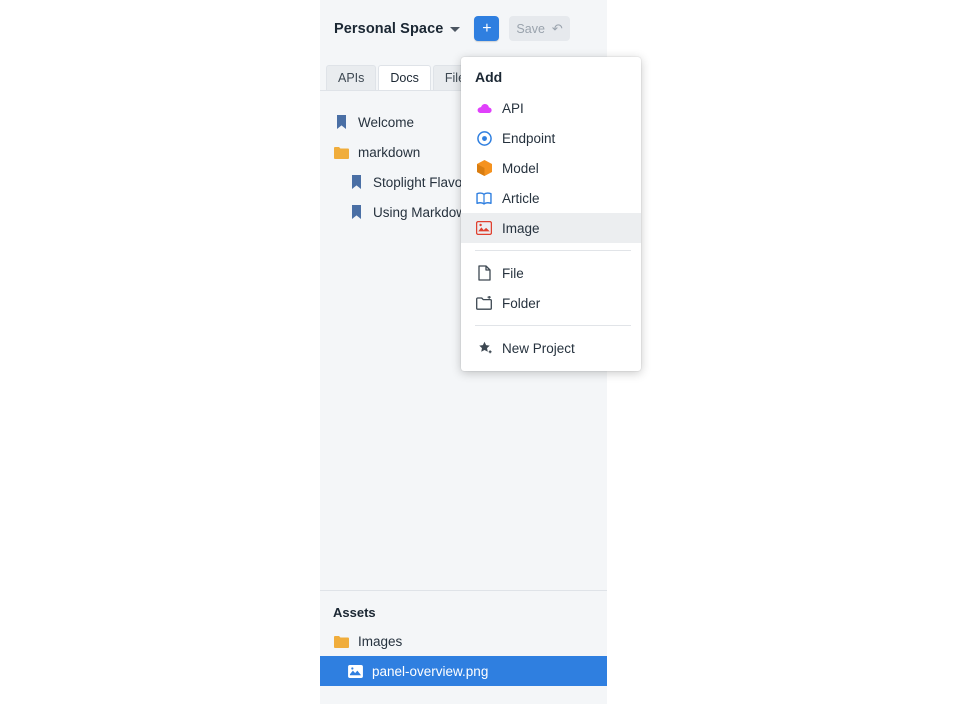 This screenshot has width=960, height=704. Describe the element at coordinates (463, 641) in the screenshot. I see `asset-item-images: Images` at that location.